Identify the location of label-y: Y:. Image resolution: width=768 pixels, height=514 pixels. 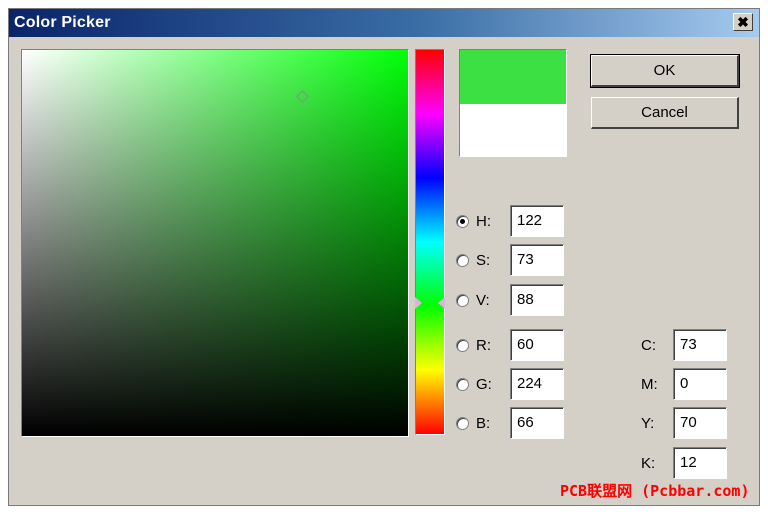
(648, 423).